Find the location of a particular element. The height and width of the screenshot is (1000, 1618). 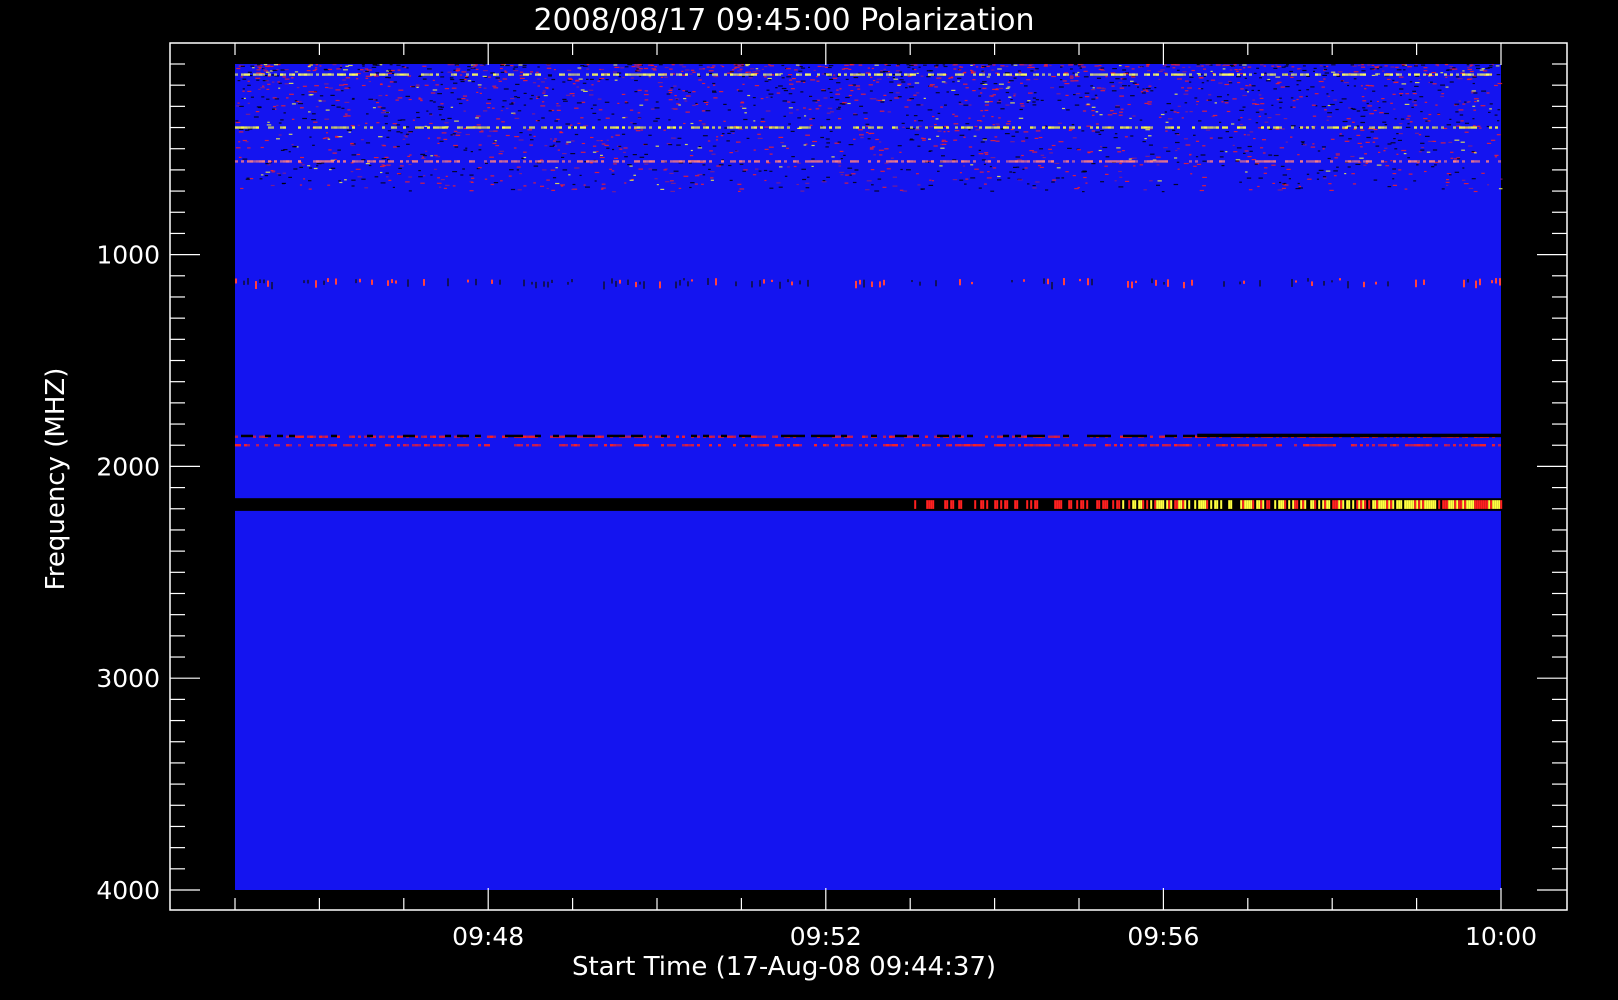

chart-title: 2008/08/17 09:45:00 Polarization is located at coordinates (783, 20).